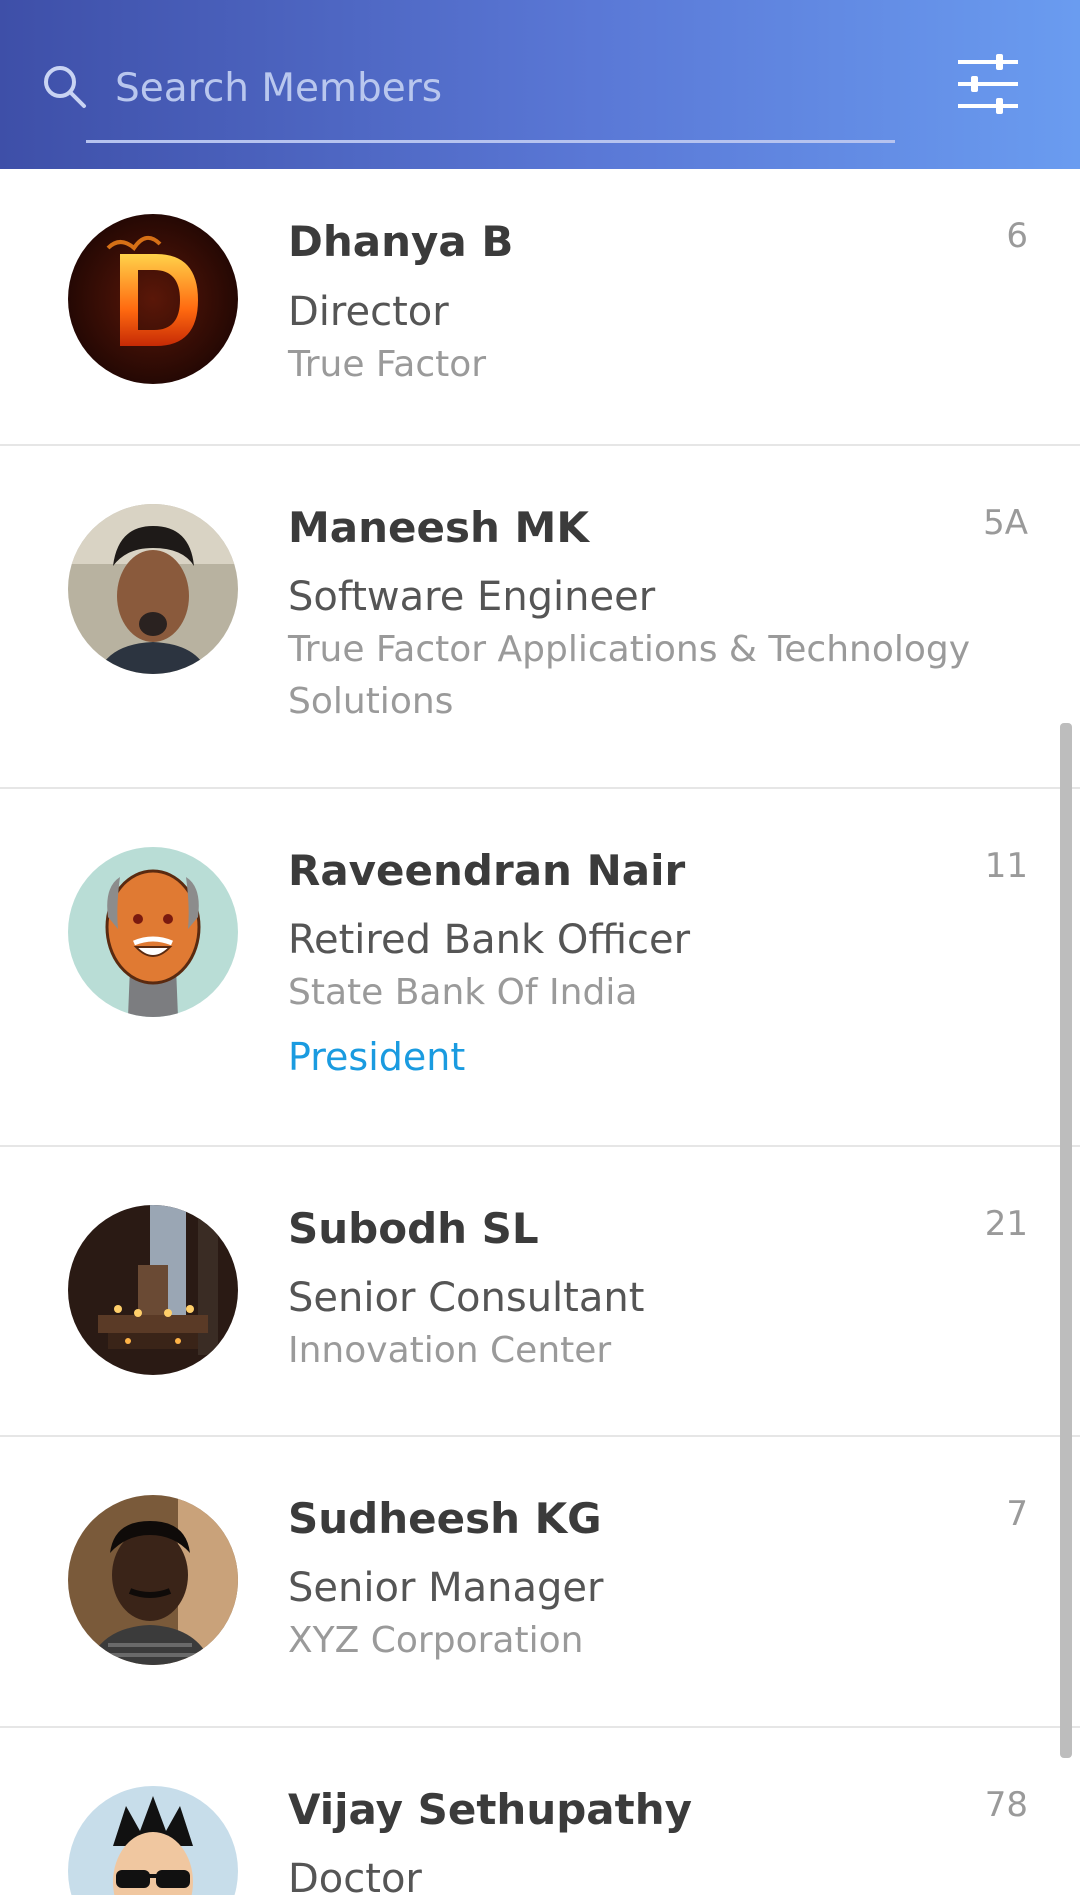 The width and height of the screenshot is (1080, 1895). What do you see at coordinates (540, 307) in the screenshot?
I see `member-row: Dhanya B Director True Factor 6` at bounding box center [540, 307].